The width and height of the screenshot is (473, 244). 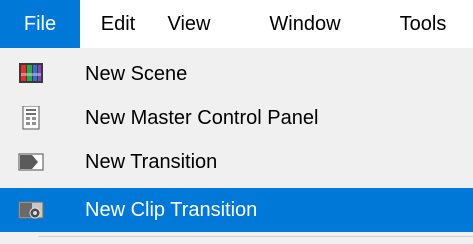 What do you see at coordinates (423, 24) in the screenshot?
I see `menu-tools: Tools` at bounding box center [423, 24].